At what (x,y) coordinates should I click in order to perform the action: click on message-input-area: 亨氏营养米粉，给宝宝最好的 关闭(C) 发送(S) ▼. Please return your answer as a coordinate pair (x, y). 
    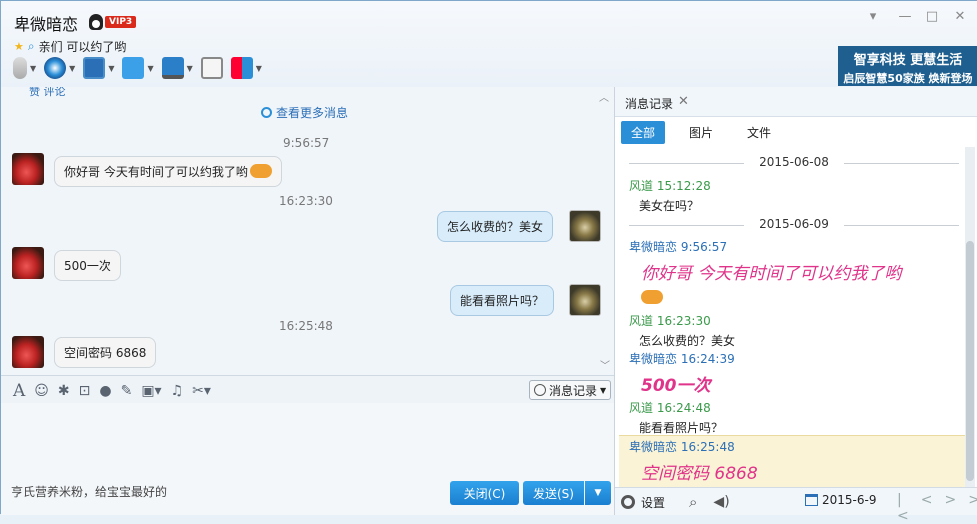
    Looking at the image, I should click on (307, 459).